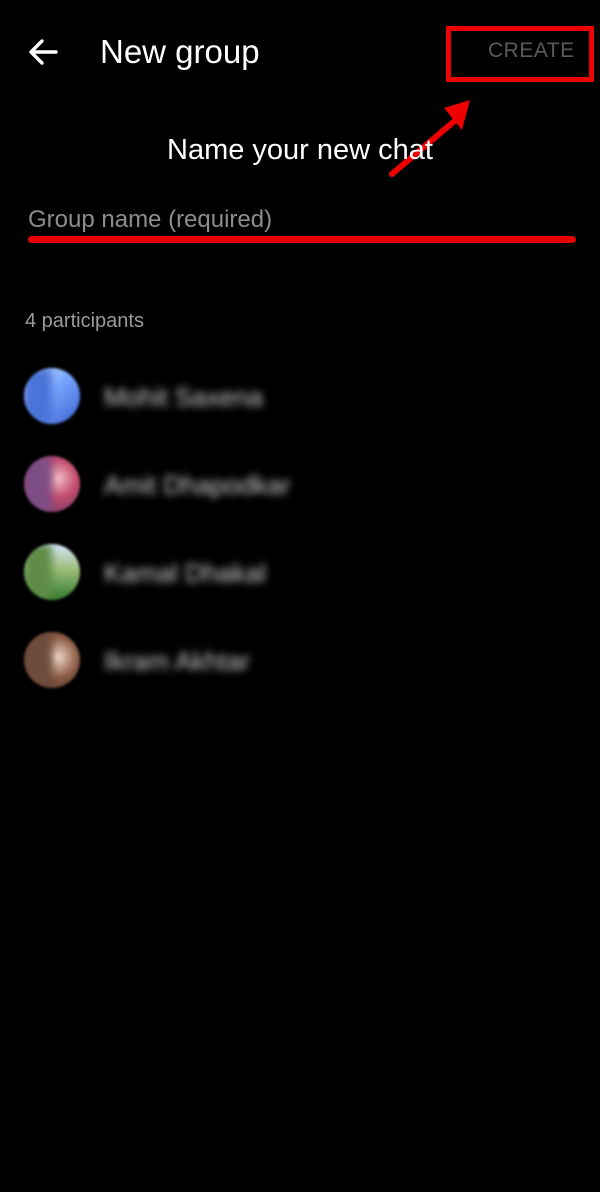 This screenshot has height=1192, width=600. I want to click on arrow-left-icon, so click(43, 52).